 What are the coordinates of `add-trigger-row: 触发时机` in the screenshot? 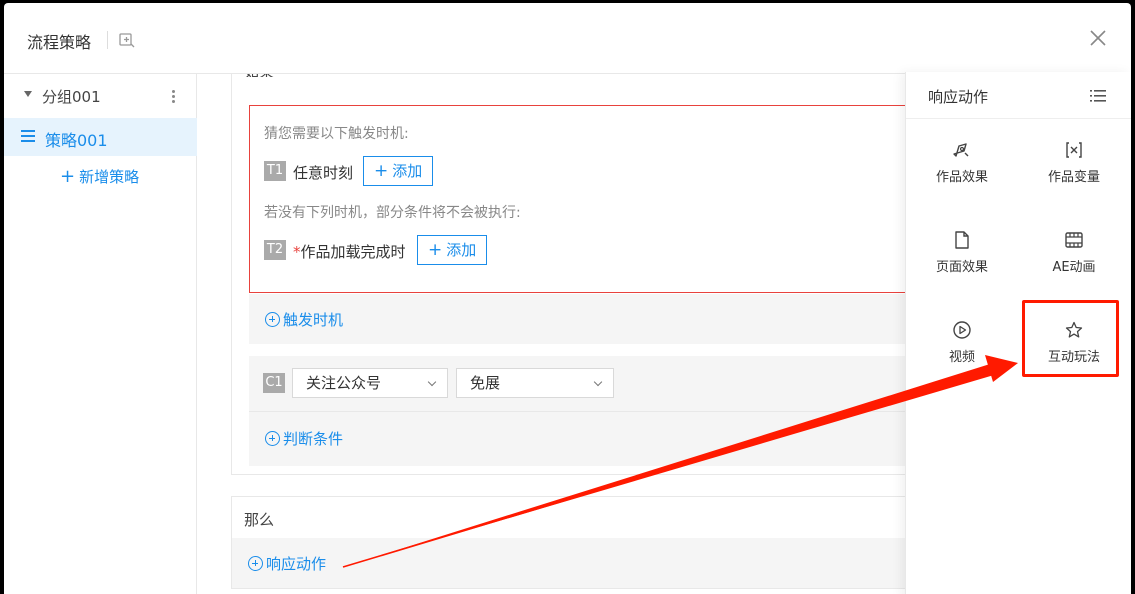 It's located at (599, 319).